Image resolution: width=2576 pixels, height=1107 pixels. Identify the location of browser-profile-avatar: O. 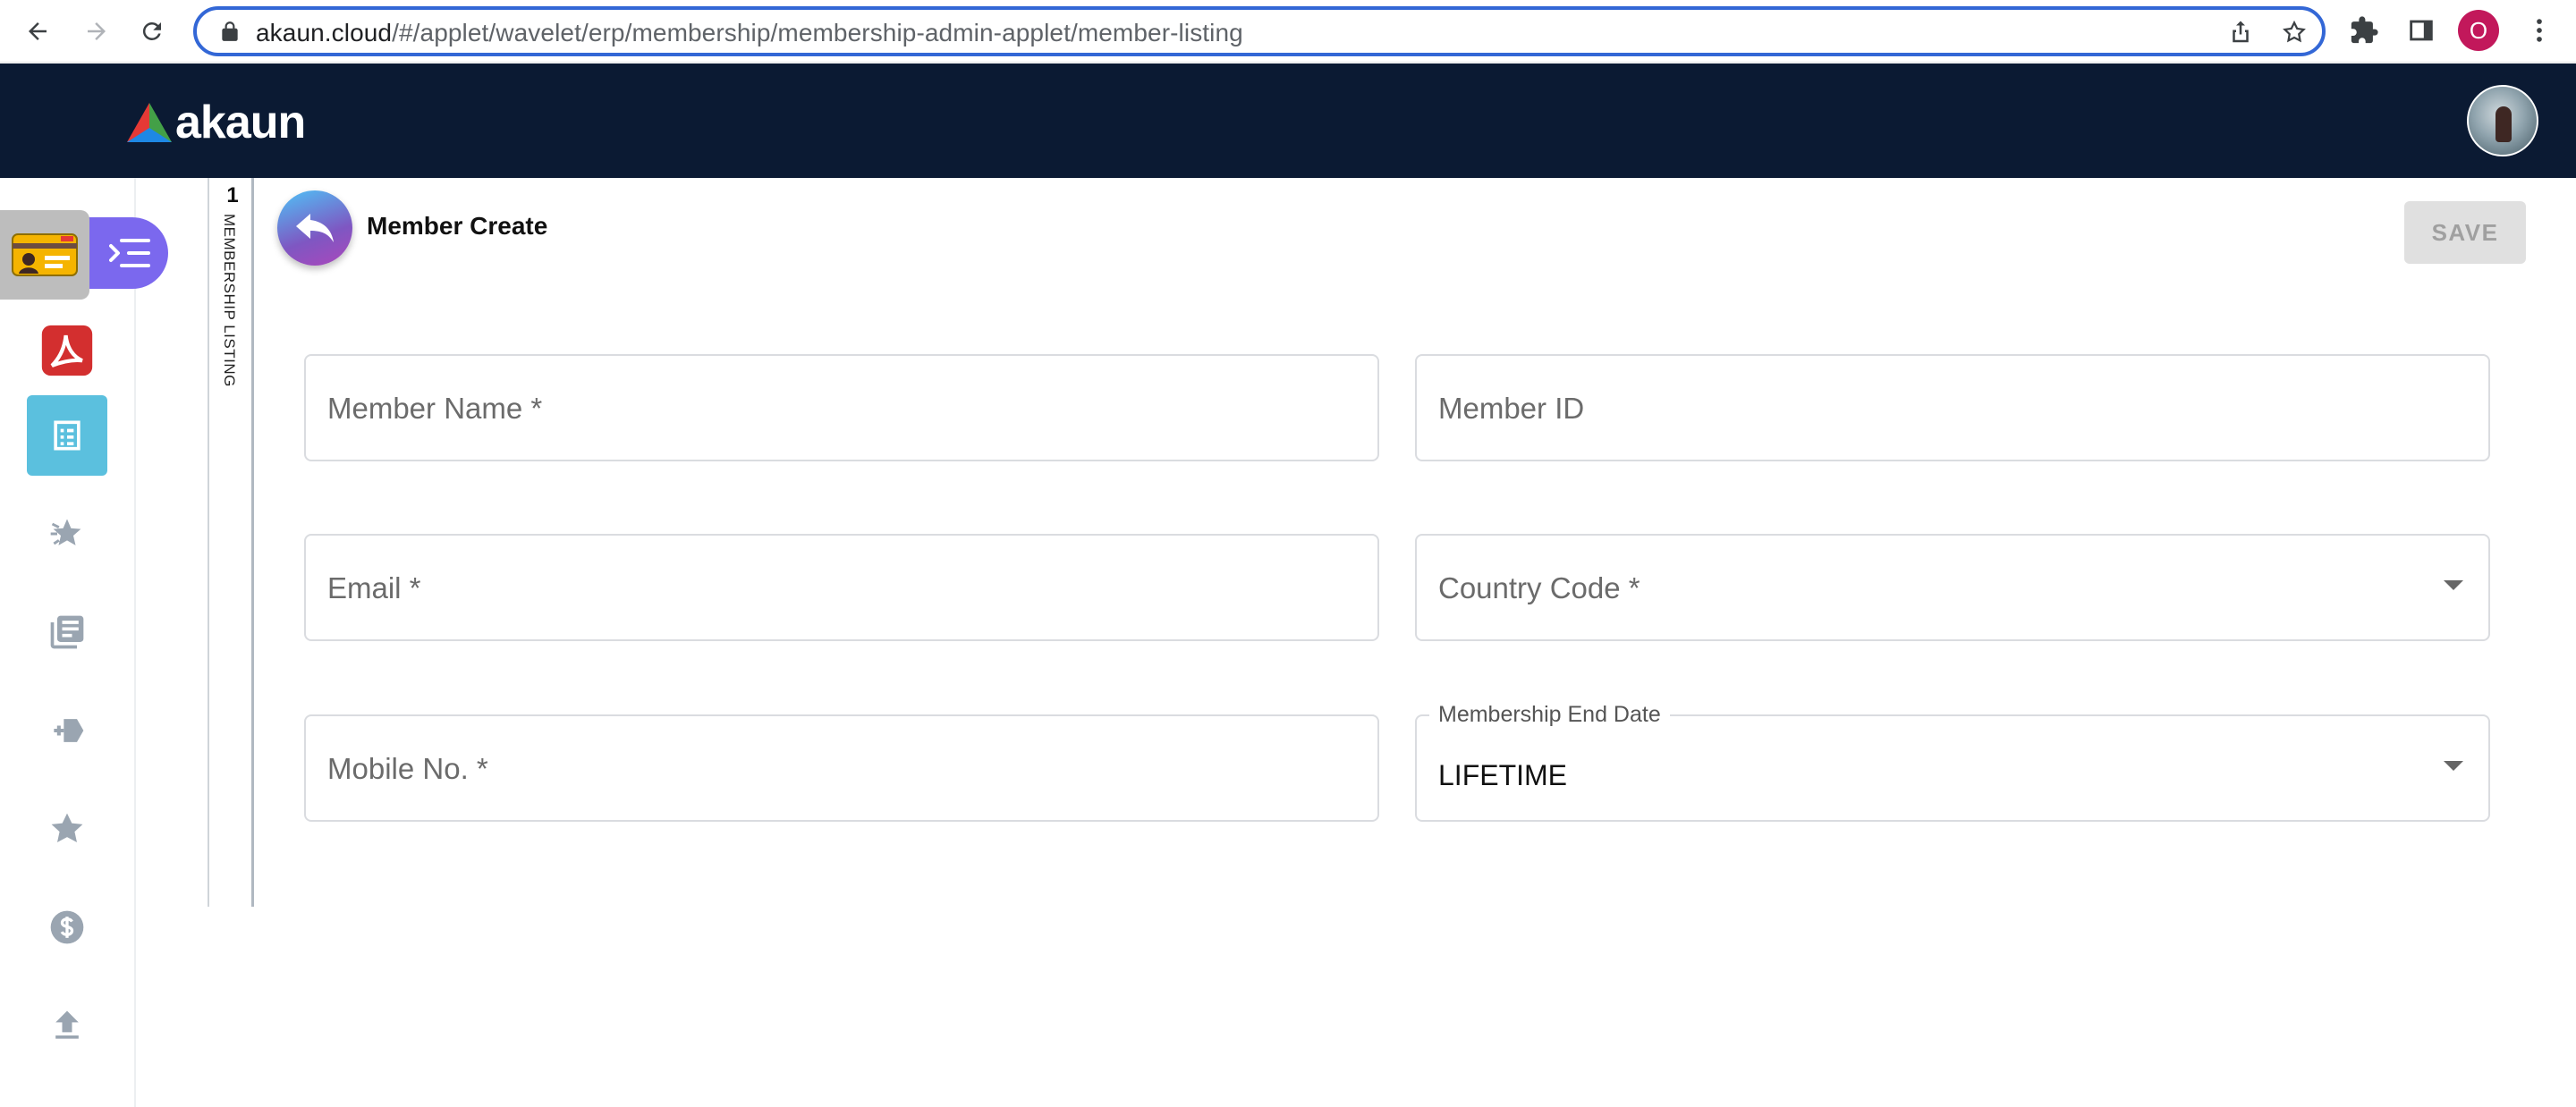
(2478, 31).